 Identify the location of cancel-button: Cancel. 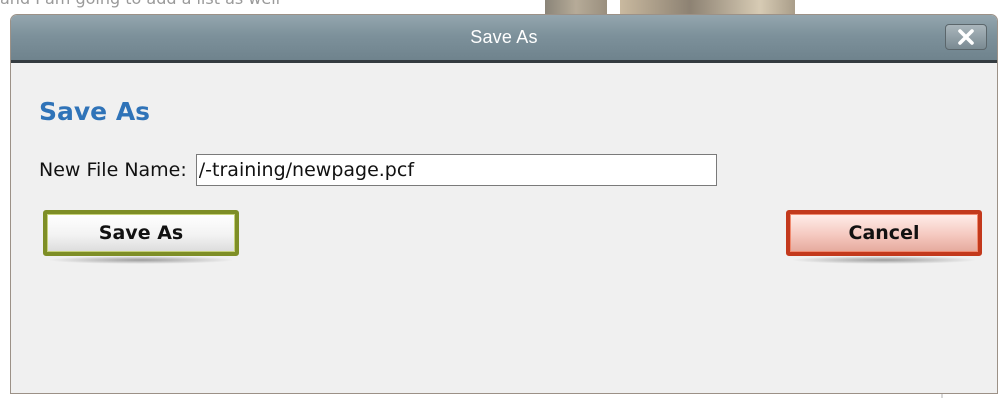
(884, 233).